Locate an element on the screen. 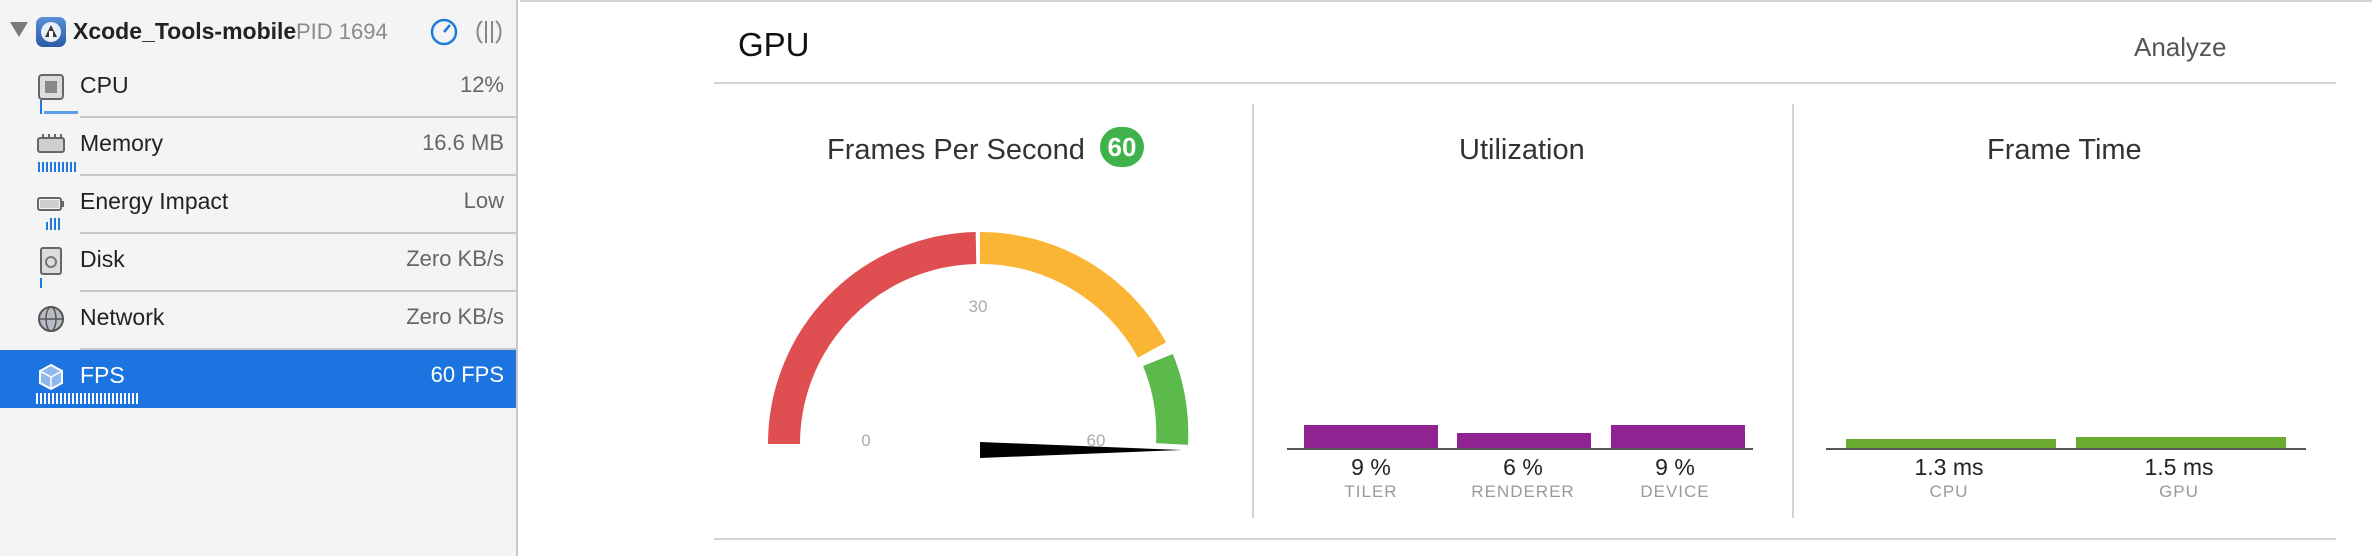 The width and height of the screenshot is (2372, 556). fps-badge: 60 is located at coordinates (1122, 147).